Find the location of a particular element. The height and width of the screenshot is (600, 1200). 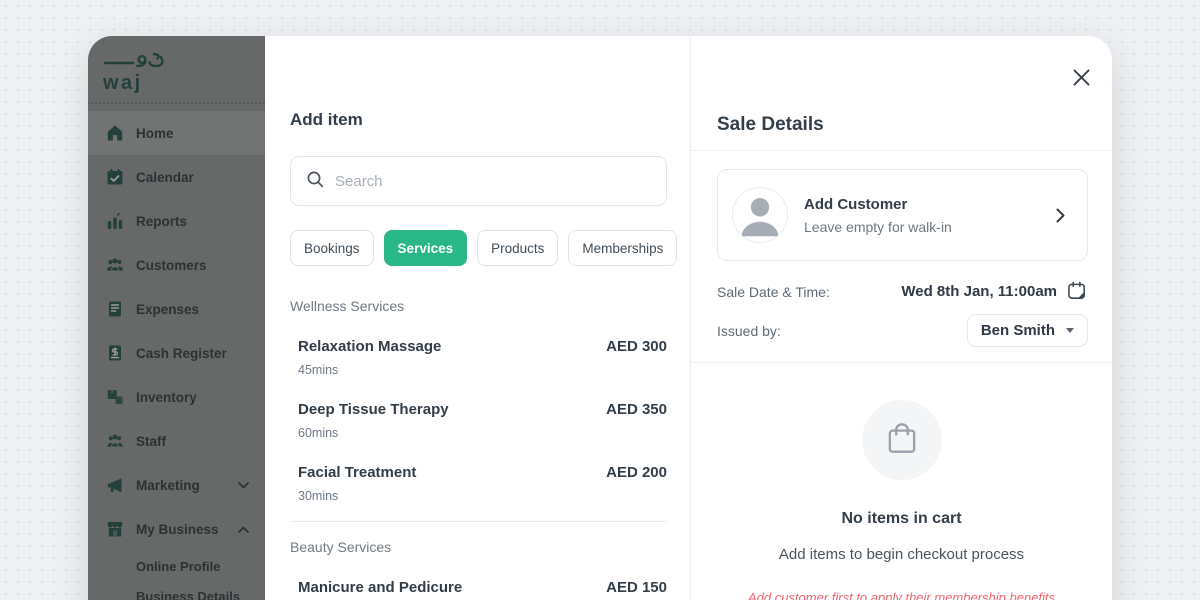

service-duration: 45mins is located at coordinates (318, 370).